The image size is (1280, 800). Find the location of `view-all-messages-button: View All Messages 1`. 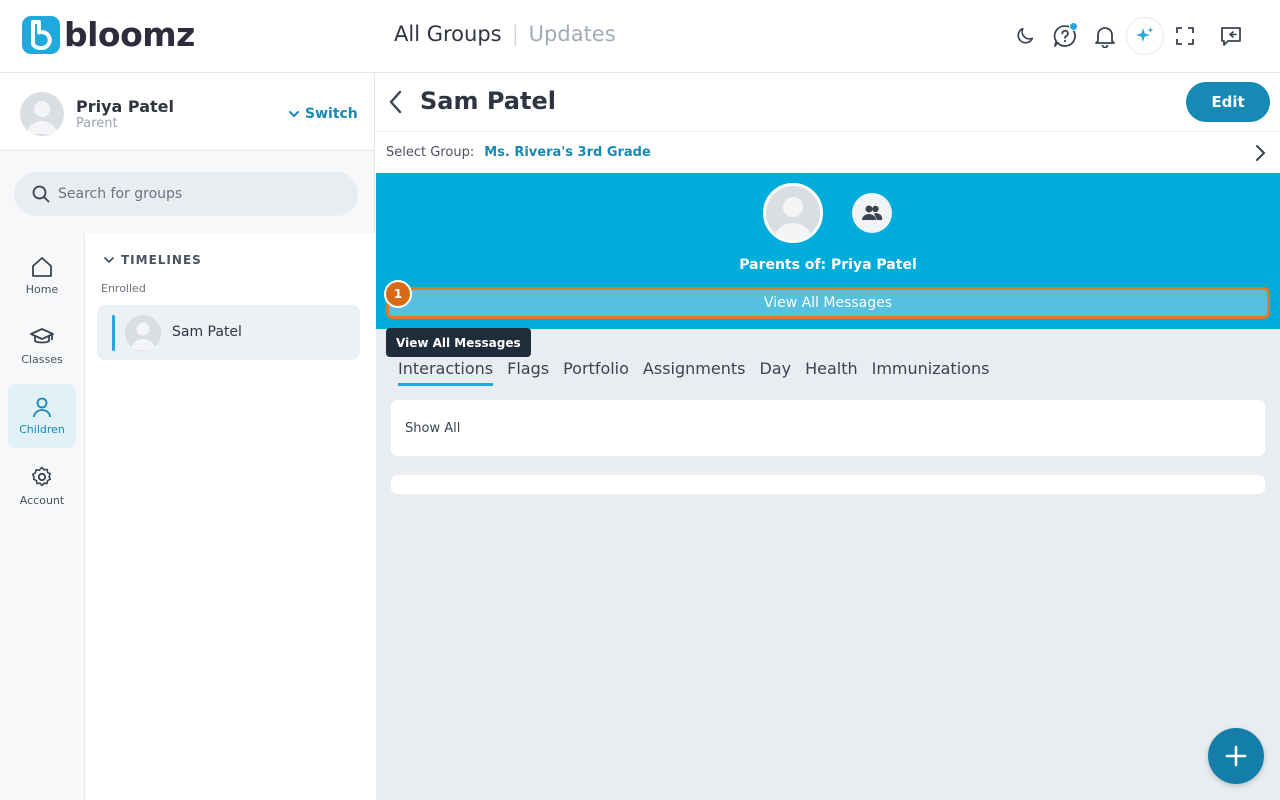

view-all-messages-button: View All Messages 1 is located at coordinates (827, 299).